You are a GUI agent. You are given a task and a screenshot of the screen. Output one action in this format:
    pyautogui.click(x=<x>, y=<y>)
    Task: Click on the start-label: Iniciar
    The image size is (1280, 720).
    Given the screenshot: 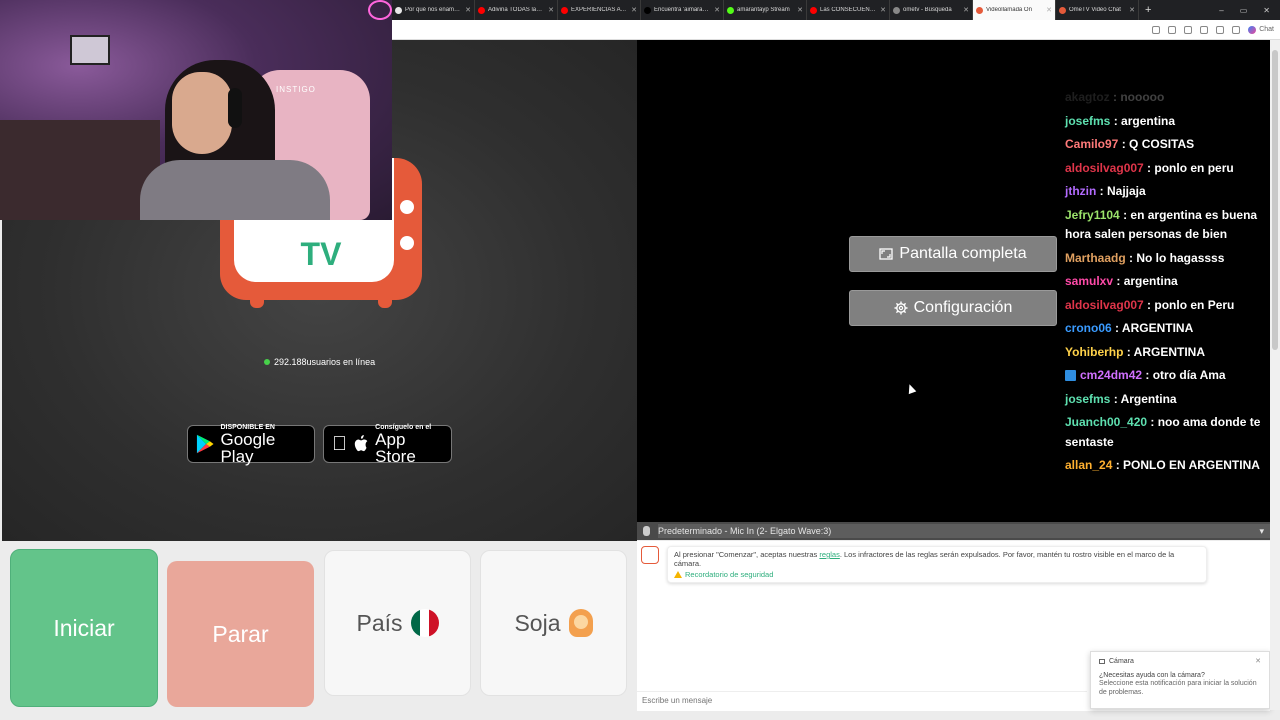 What is the action you would take?
    pyautogui.click(x=84, y=627)
    